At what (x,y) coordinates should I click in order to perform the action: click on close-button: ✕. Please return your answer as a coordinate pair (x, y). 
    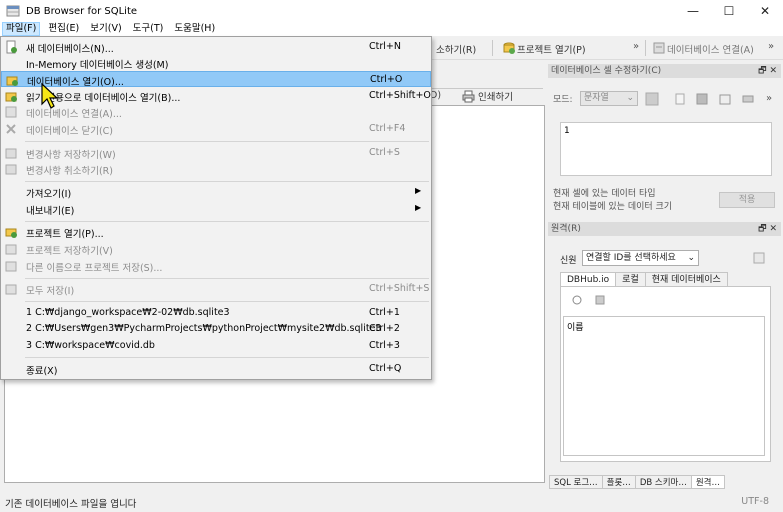
    Looking at the image, I should click on (765, 11).